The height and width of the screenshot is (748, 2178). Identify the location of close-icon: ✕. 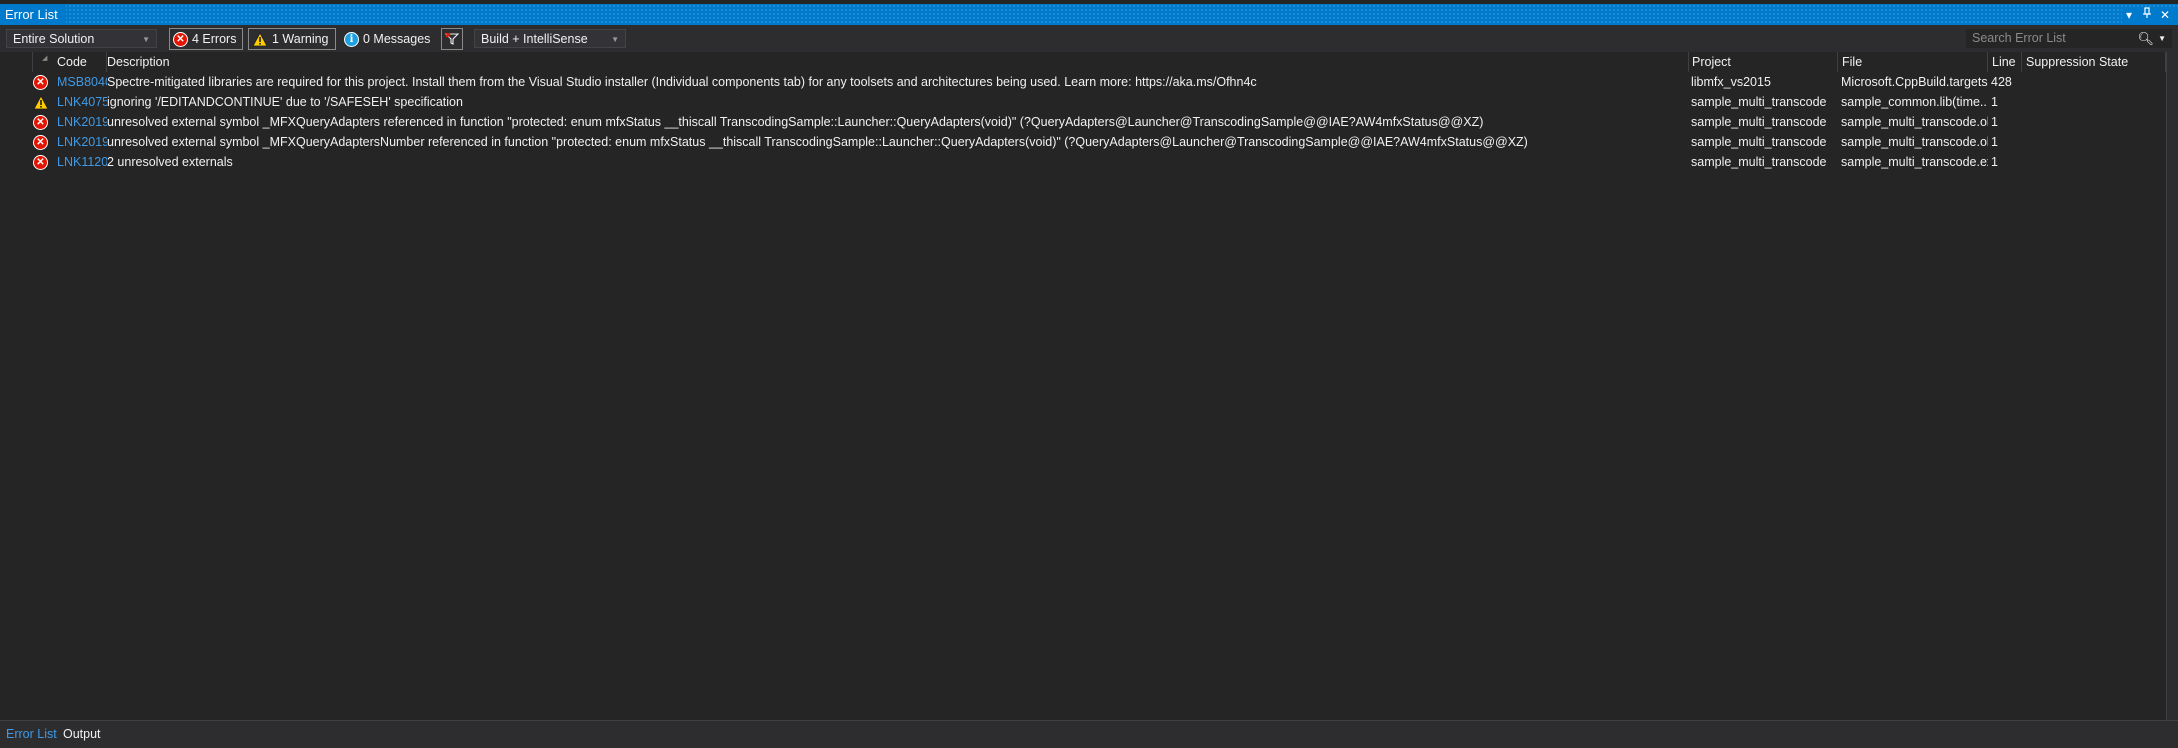
(2165, 15).